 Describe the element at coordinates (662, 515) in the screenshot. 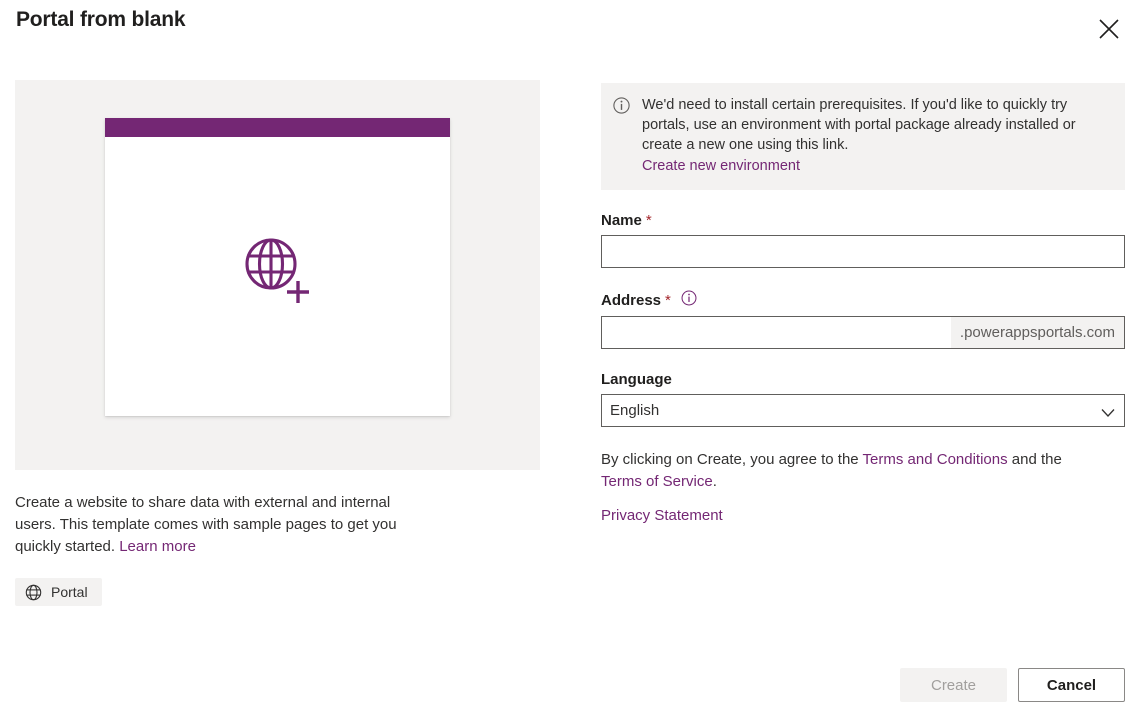

I see `privacy-statement-link: Privacy Statement` at that location.